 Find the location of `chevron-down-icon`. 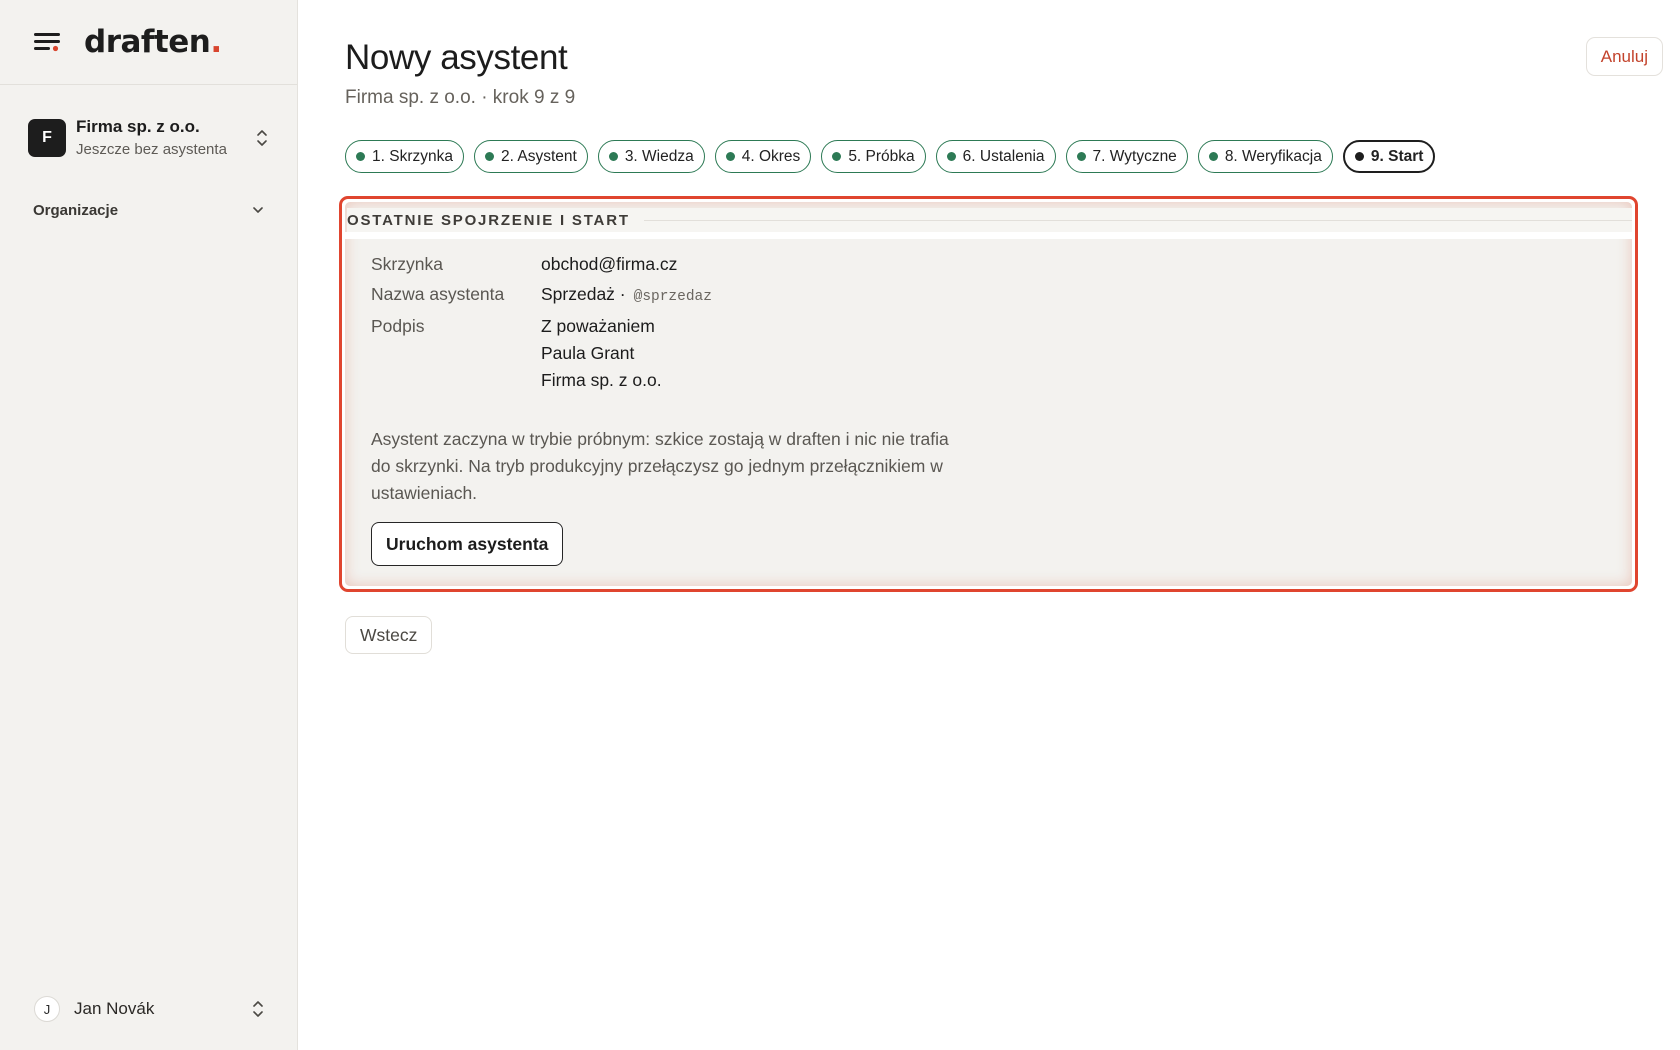

chevron-down-icon is located at coordinates (258, 210).